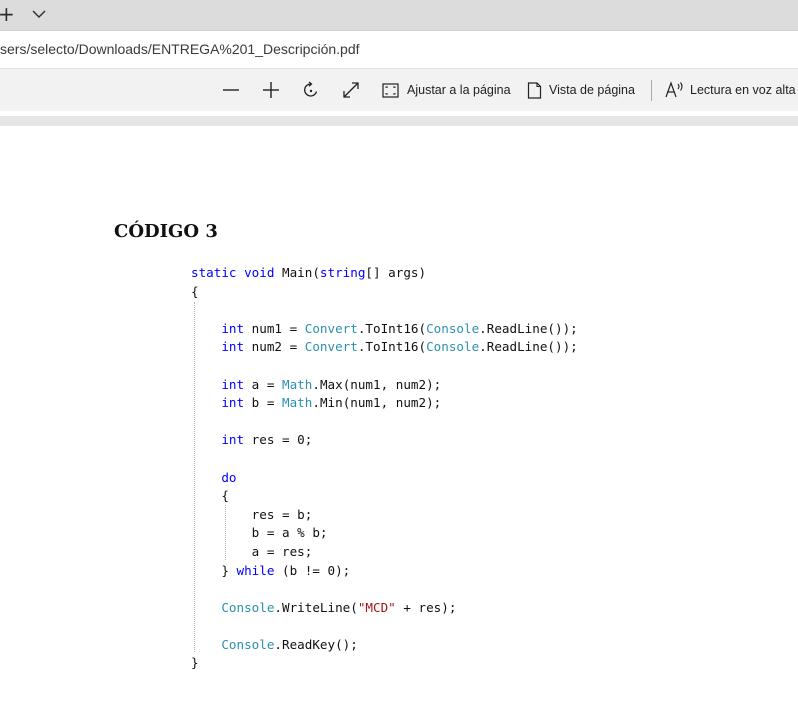 This screenshot has width=798, height=719. Describe the element at coordinates (384, 478) in the screenshot. I see `code-line: do` at that location.